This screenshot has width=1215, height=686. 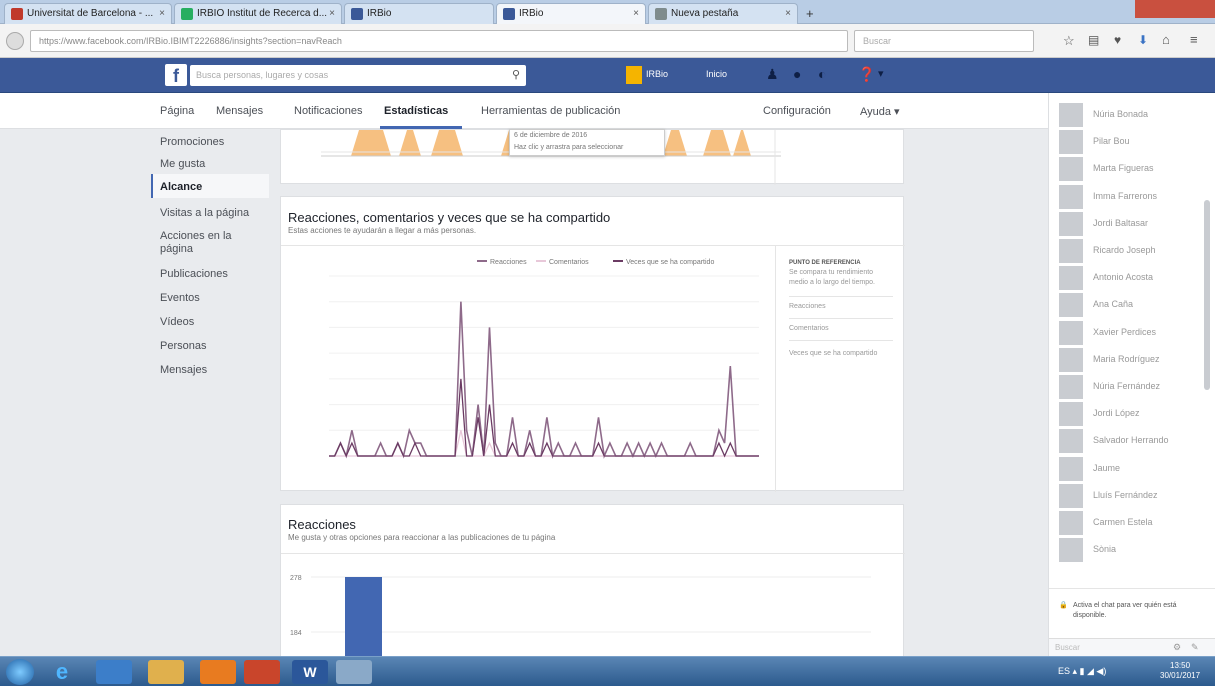 What do you see at coordinates (210, 243) in the screenshot?
I see `sidebar-item-acciones: Acciones en la página` at bounding box center [210, 243].